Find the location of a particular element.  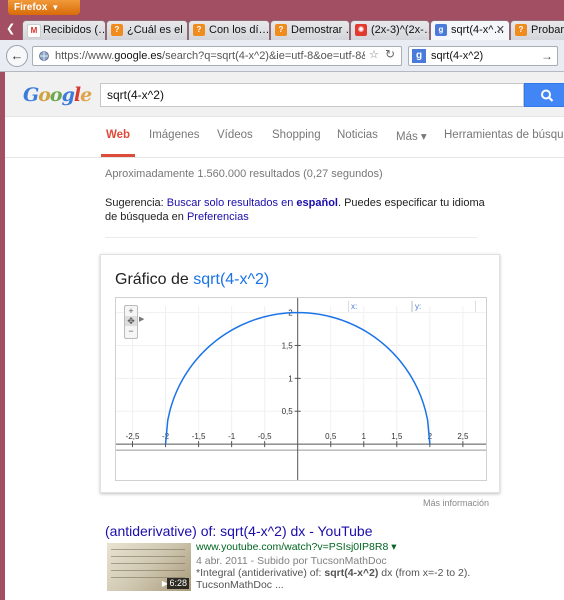

video-duration: 6:28 is located at coordinates (178, 583).